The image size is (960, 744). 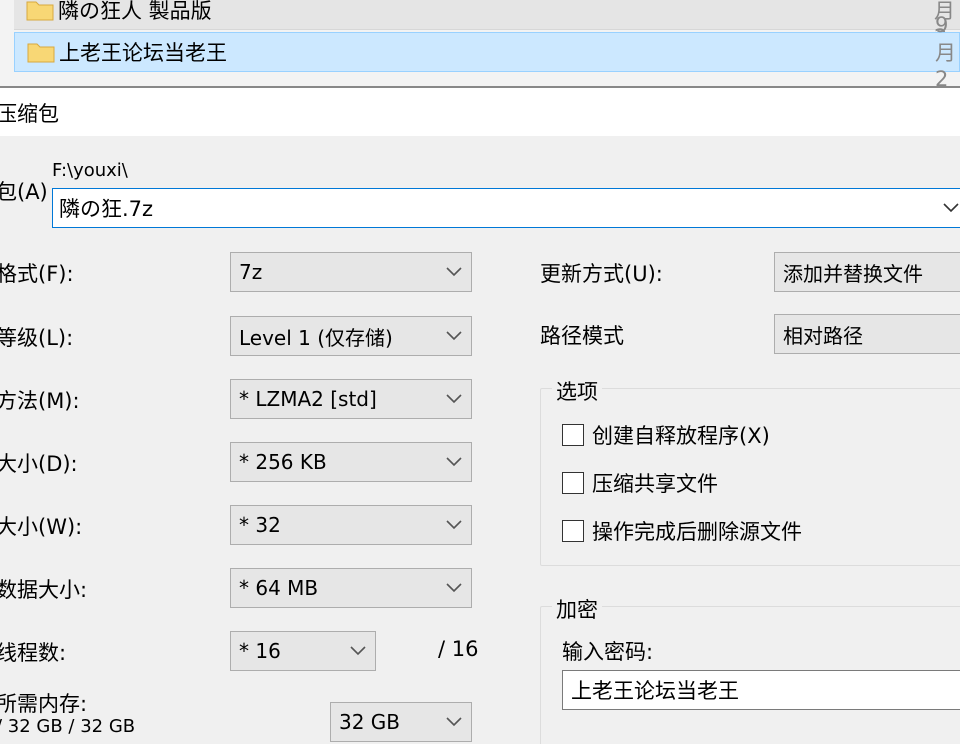 I want to click on shared-files-checkbox-row: 压缩共享文件, so click(x=640, y=483).